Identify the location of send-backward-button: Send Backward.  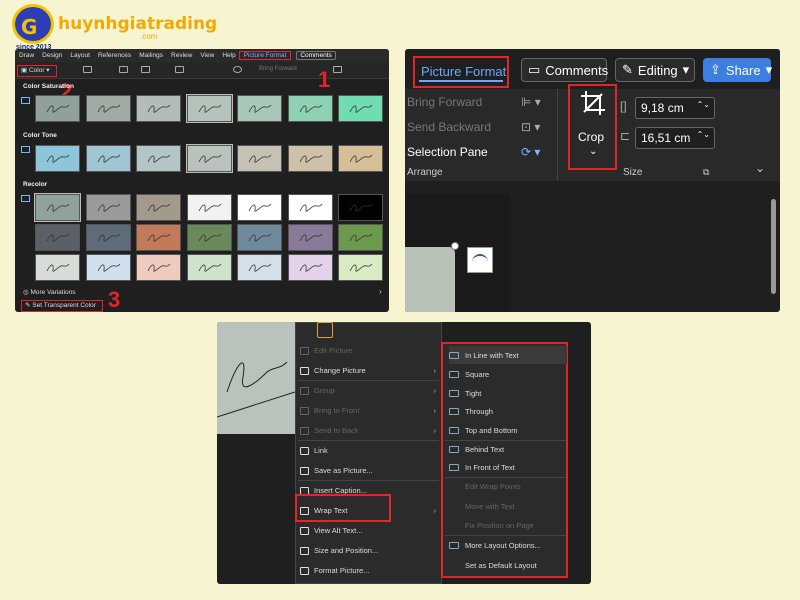
(449, 127).